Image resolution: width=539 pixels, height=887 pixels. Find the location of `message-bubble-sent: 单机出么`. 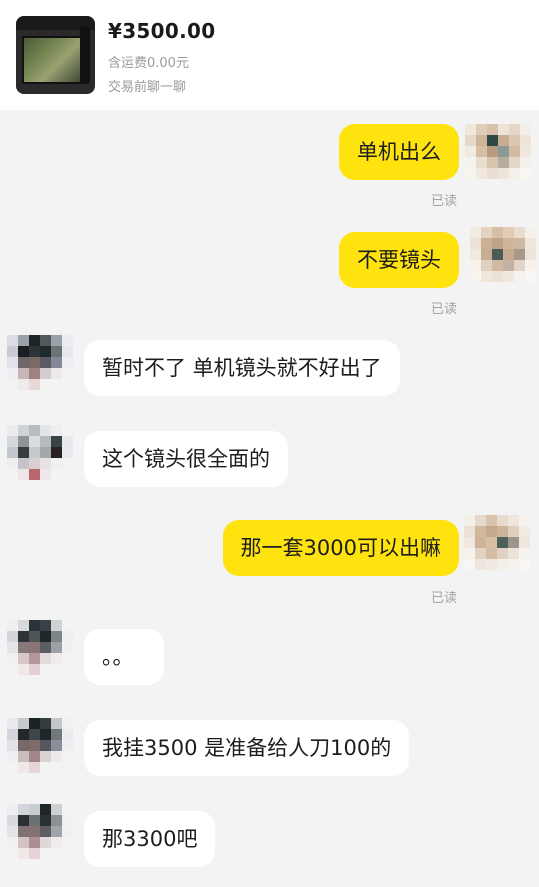

message-bubble-sent: 单机出么 is located at coordinates (399, 152).